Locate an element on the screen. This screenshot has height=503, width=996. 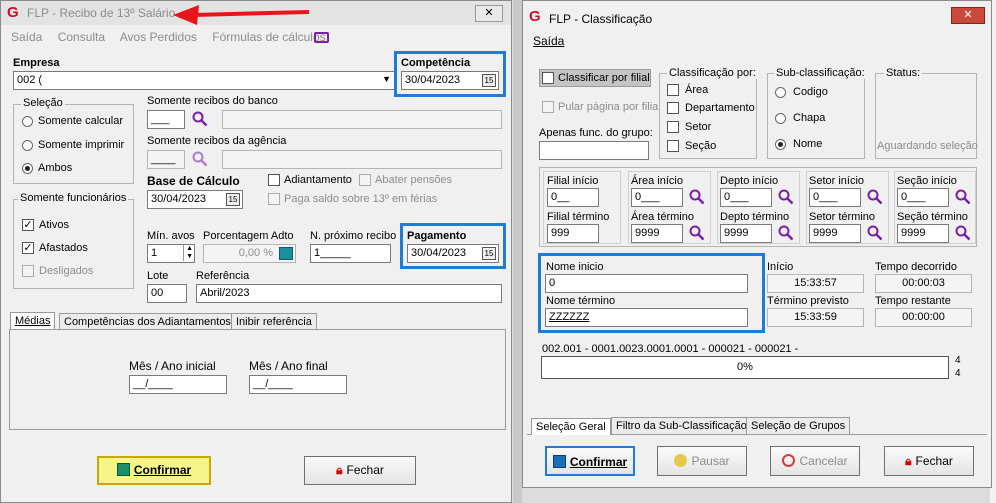
search-setor-termino-icon is located at coordinates (875, 233).